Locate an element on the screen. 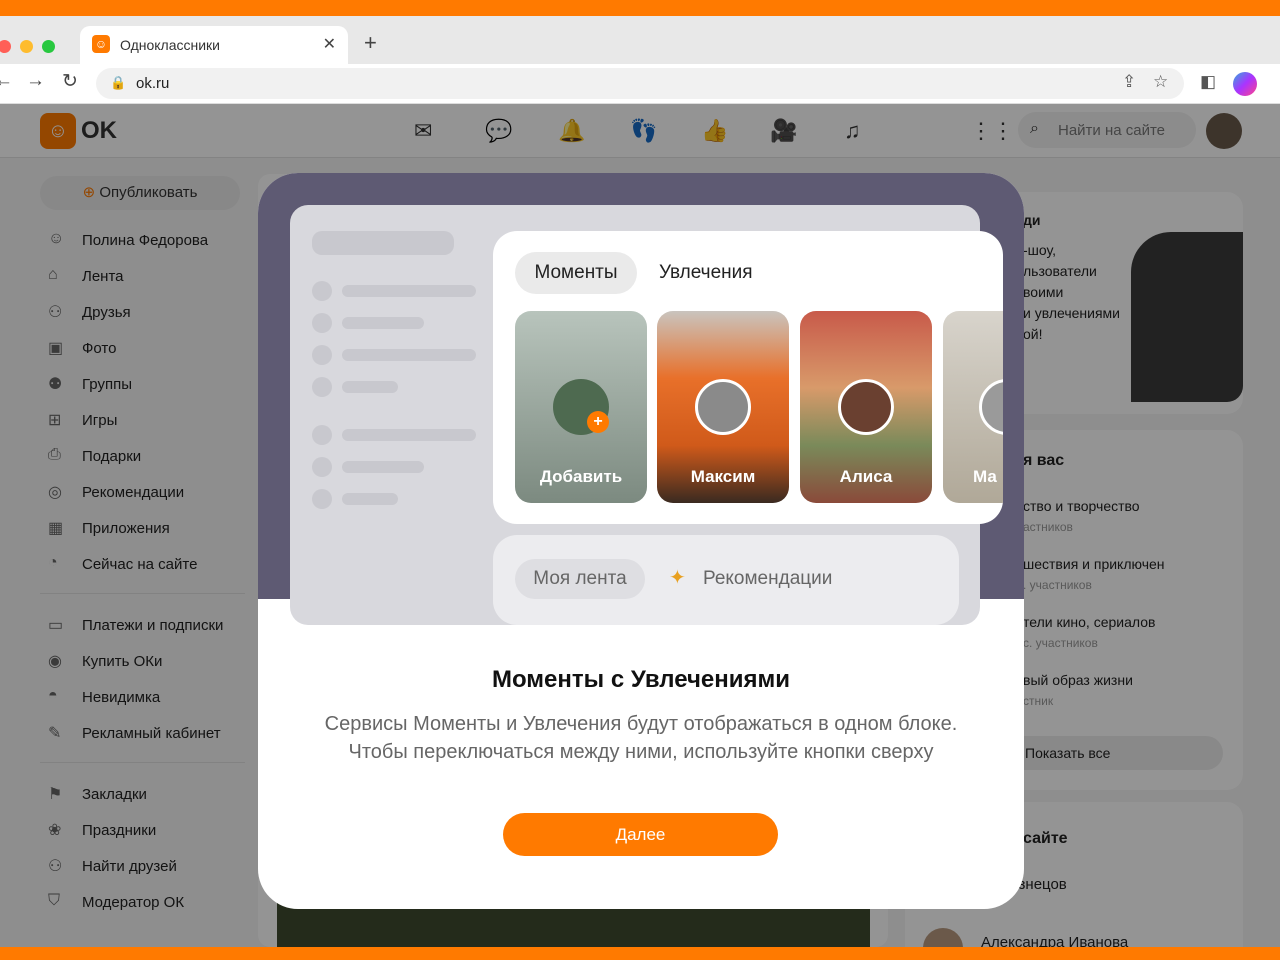  sparkle-icon: ✦ is located at coordinates (677, 578).